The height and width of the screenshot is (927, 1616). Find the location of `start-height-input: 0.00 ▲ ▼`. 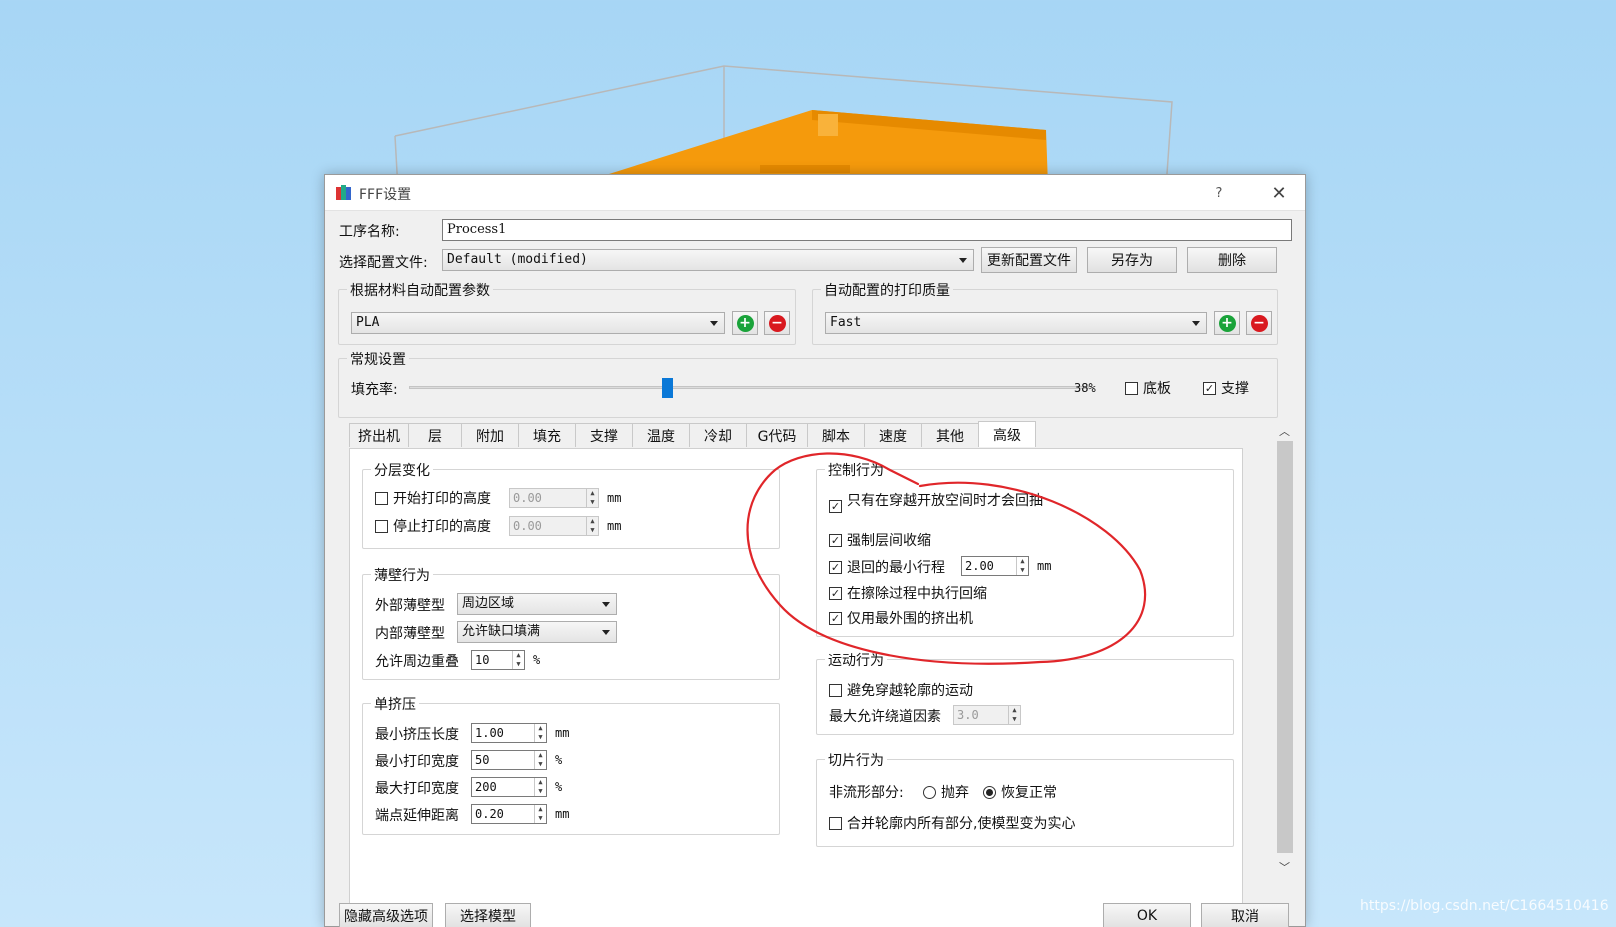

start-height-input: 0.00 ▲ ▼ is located at coordinates (554, 498).